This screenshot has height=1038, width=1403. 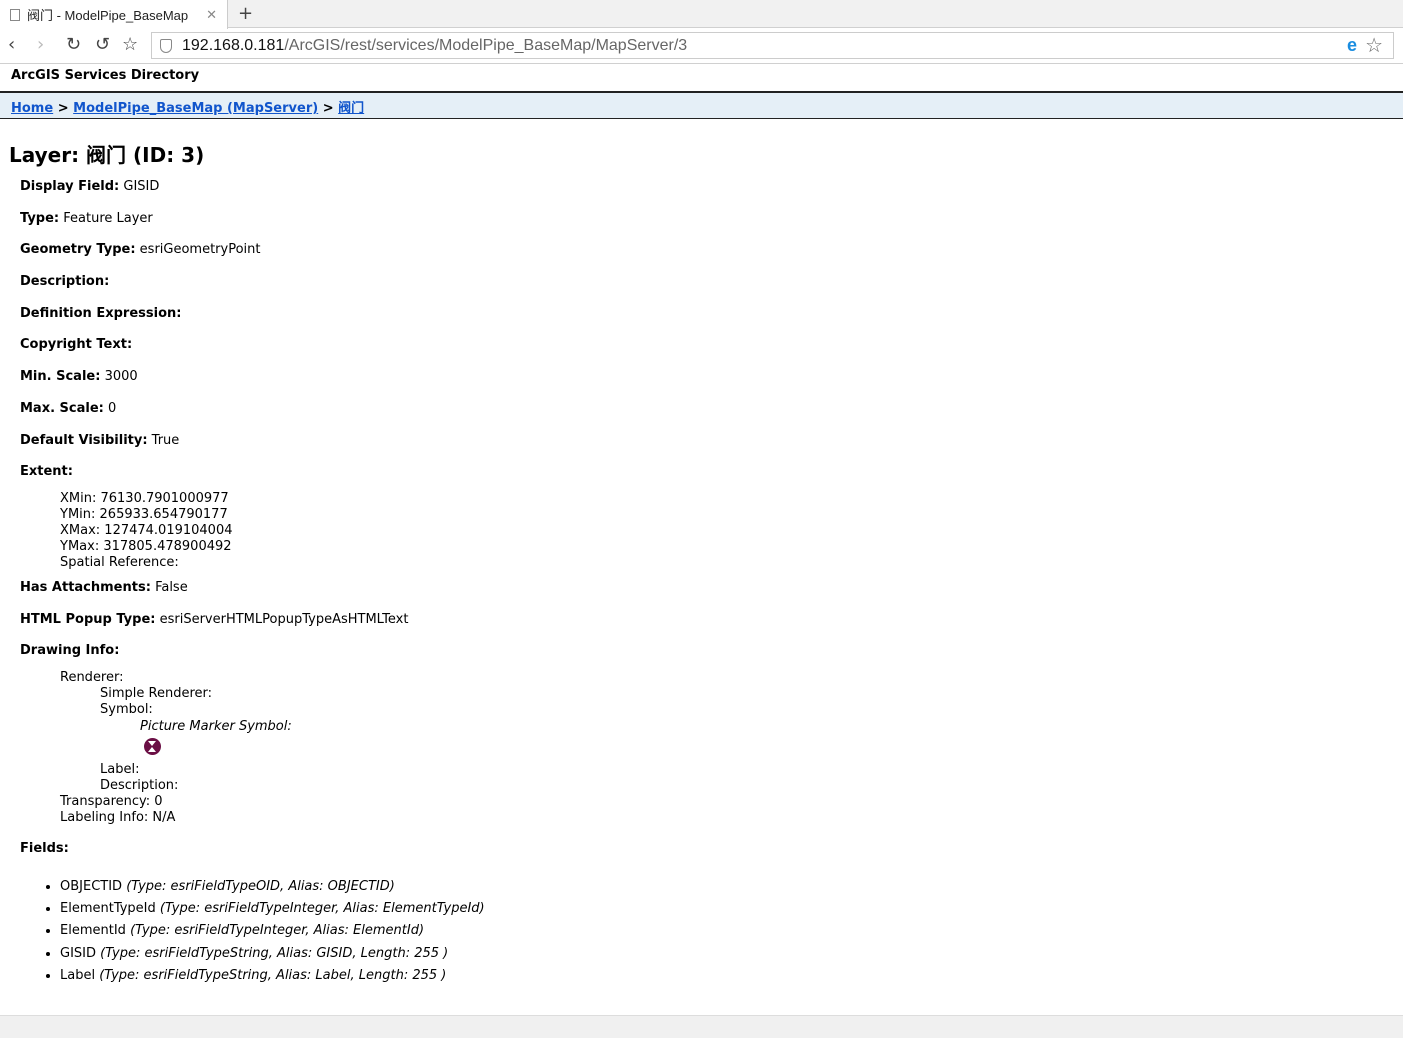 I want to click on transparency: Transparency: 0, so click(x=111, y=801).